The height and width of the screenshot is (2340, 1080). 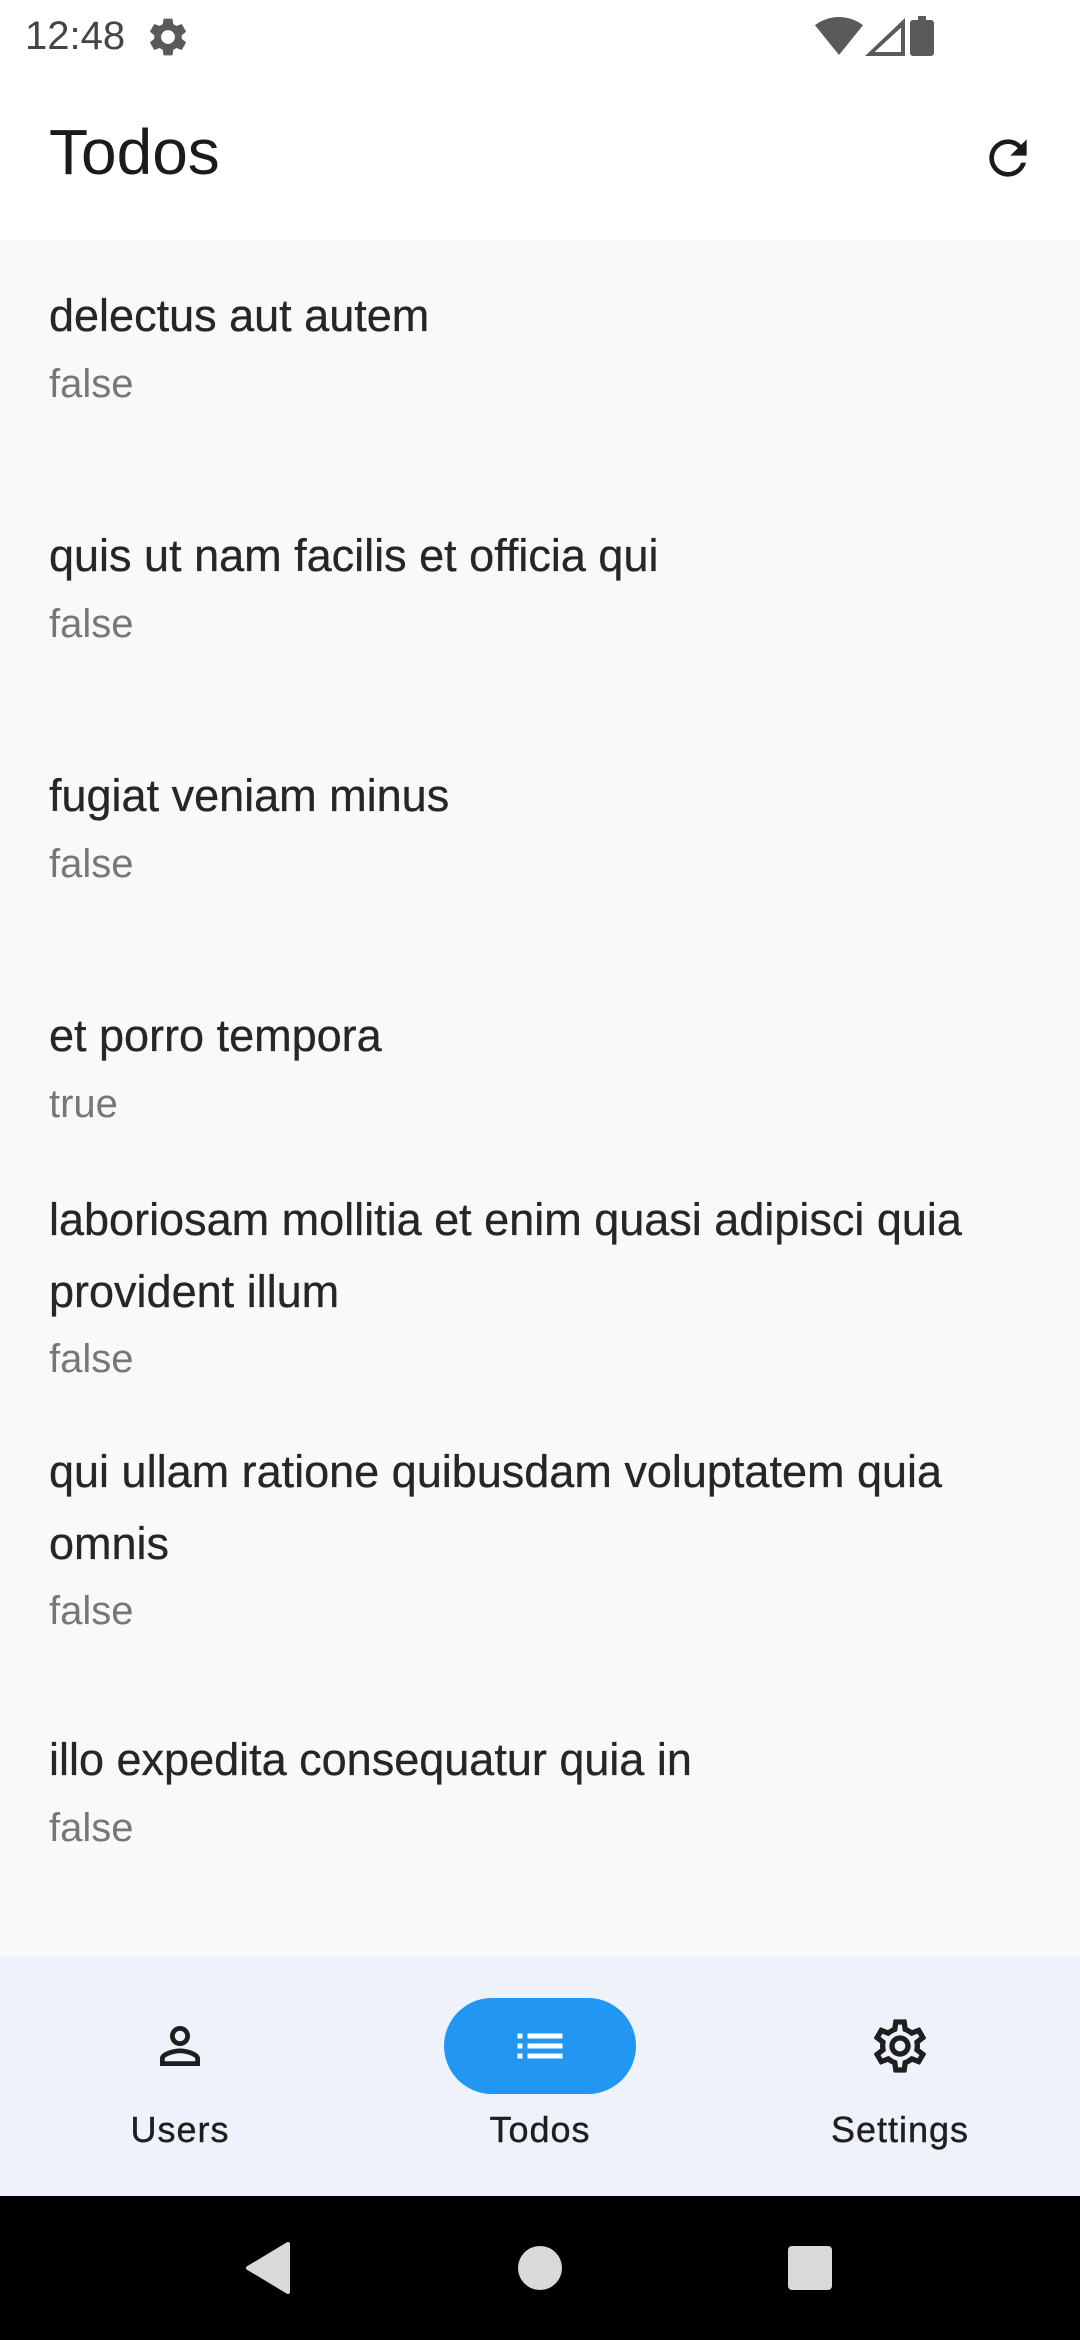 I want to click on battery-icon, so click(x=922, y=36).